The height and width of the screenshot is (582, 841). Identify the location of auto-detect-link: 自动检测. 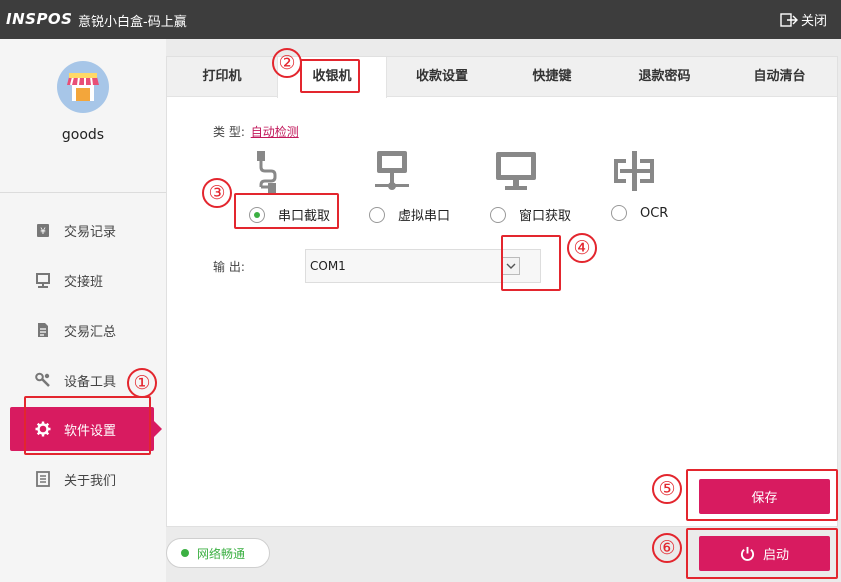
(275, 132).